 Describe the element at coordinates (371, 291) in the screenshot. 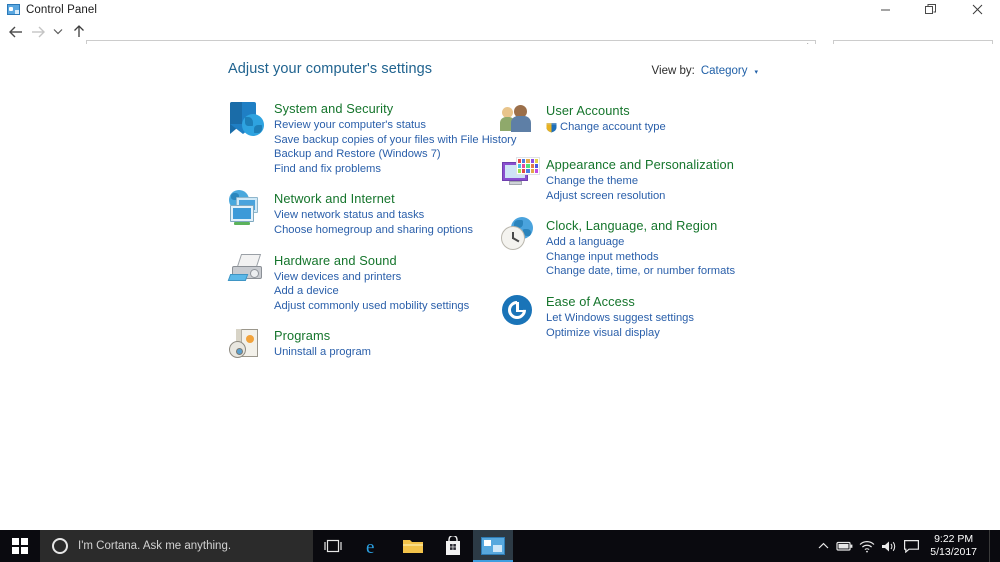

I see `category-link: Add a device` at that location.